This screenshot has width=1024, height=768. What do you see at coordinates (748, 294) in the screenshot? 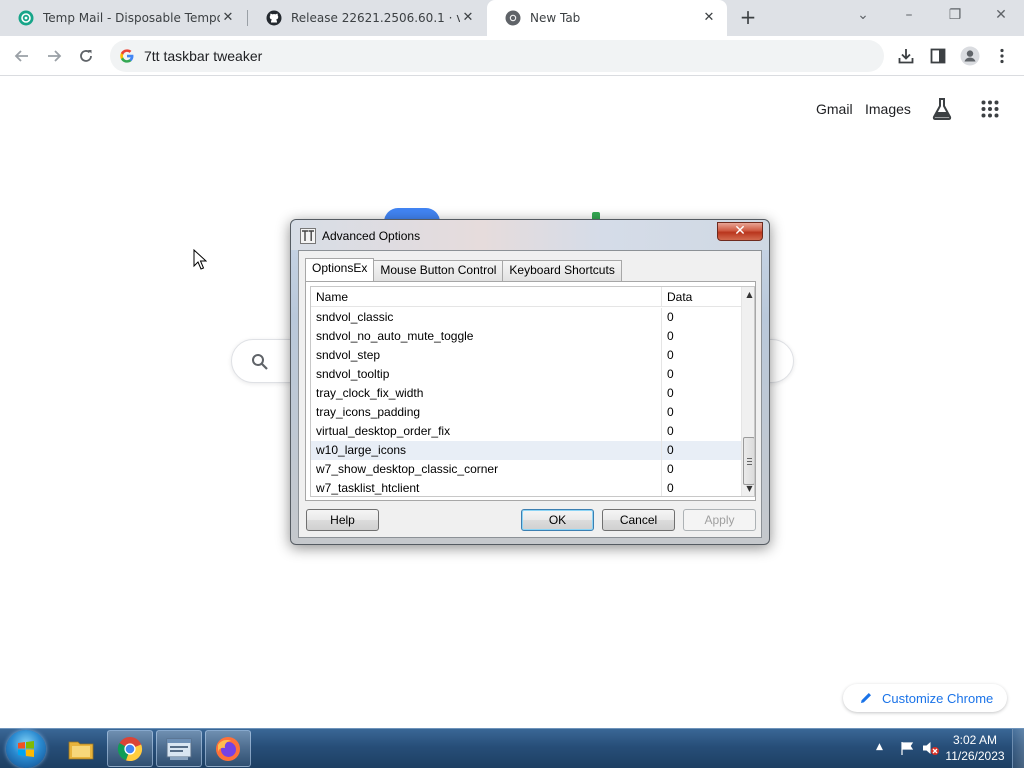
I see `scroll-up-arrow-icon: ▲` at bounding box center [748, 294].